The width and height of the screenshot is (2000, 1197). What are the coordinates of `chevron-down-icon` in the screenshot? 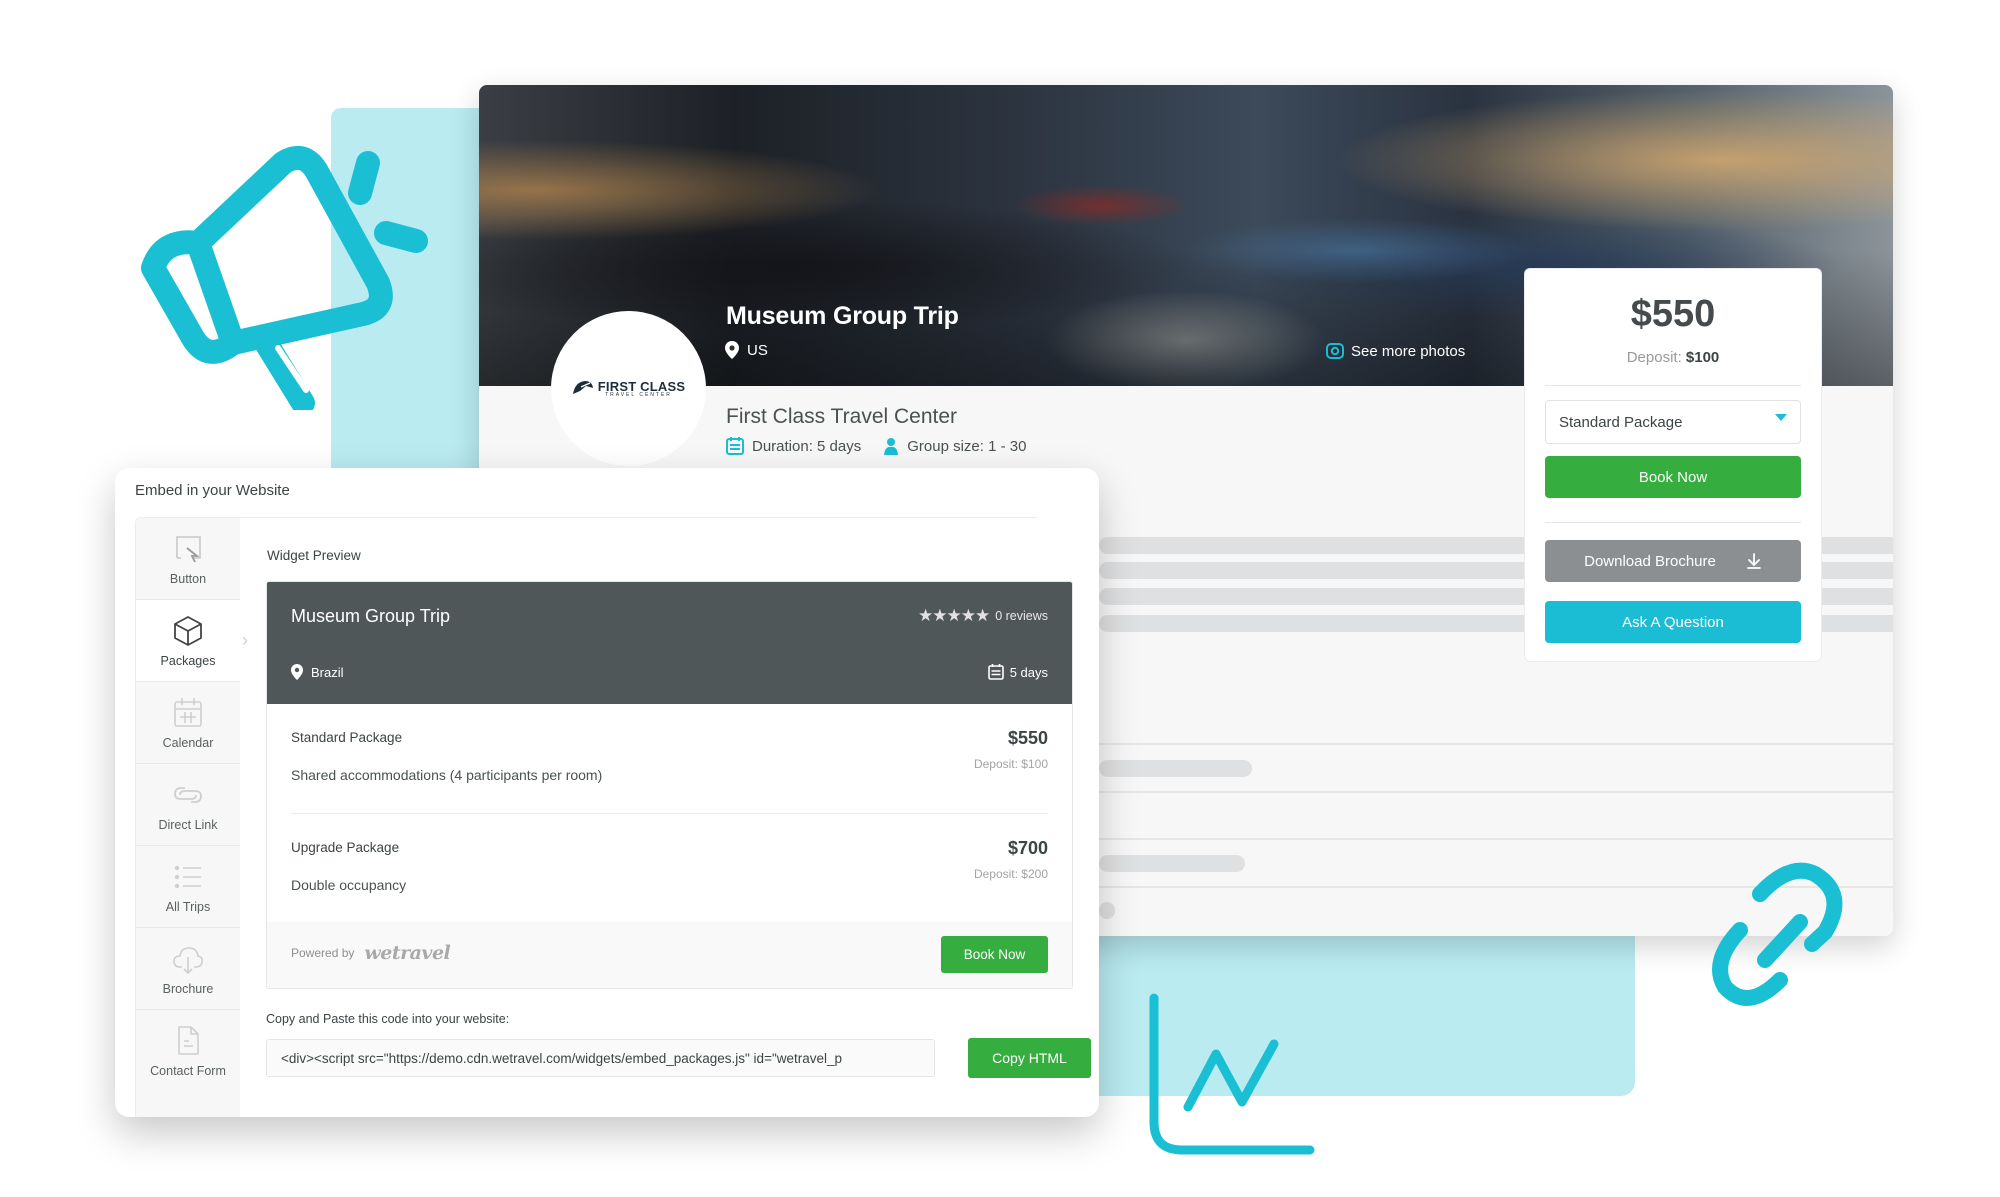 It's located at (1781, 417).